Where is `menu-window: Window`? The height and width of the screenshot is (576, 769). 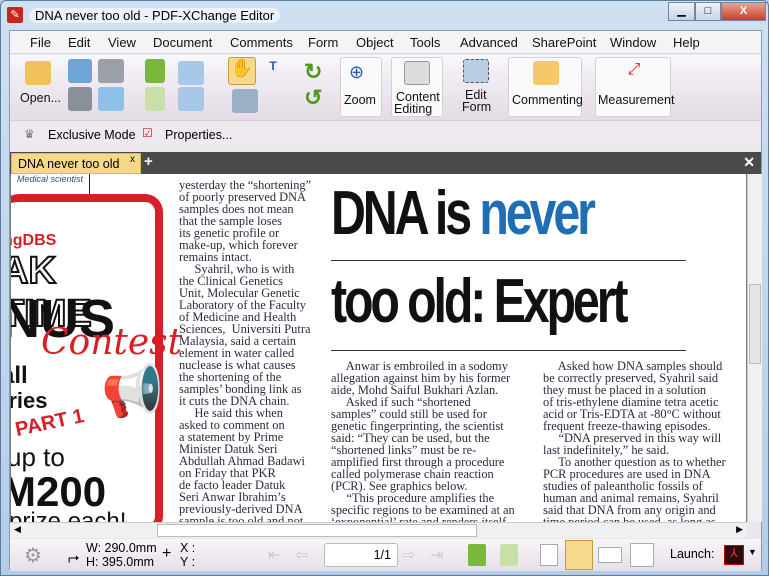 menu-window: Window is located at coordinates (633, 42).